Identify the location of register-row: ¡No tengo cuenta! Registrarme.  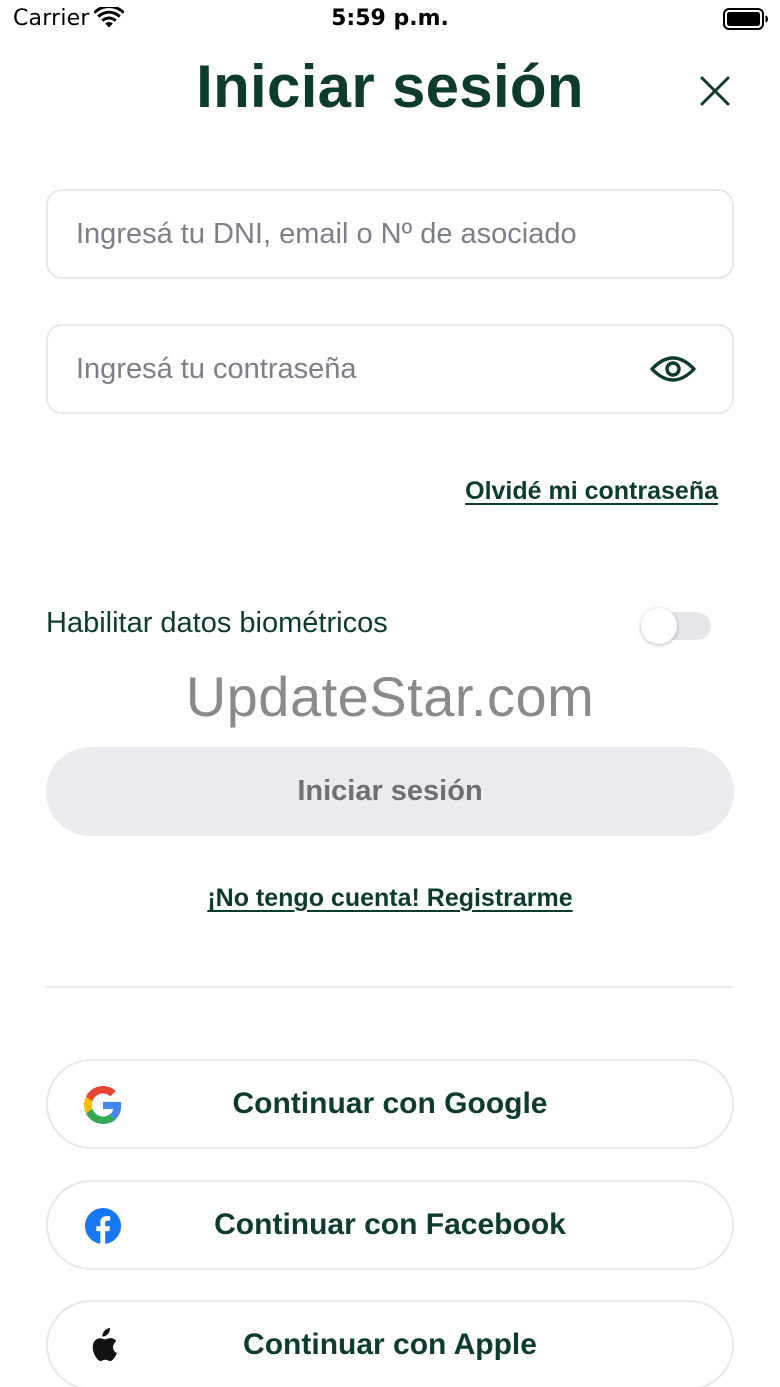
(390, 898).